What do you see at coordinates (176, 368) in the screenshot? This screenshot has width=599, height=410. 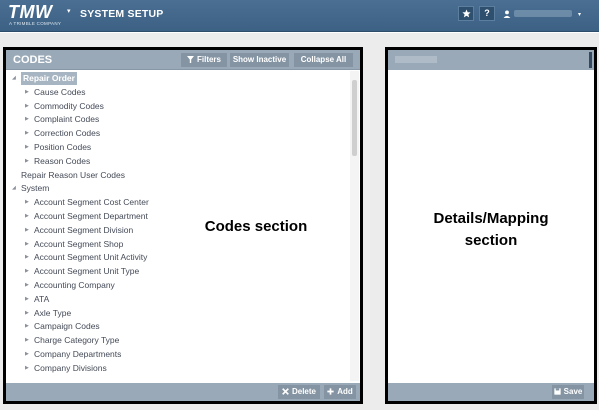 I see `tree-item: ▶ Company Divisions` at bounding box center [176, 368].